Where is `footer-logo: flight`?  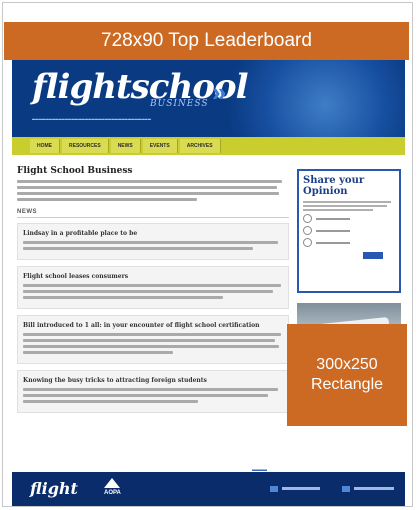 footer-logo: flight is located at coordinates (54, 488).